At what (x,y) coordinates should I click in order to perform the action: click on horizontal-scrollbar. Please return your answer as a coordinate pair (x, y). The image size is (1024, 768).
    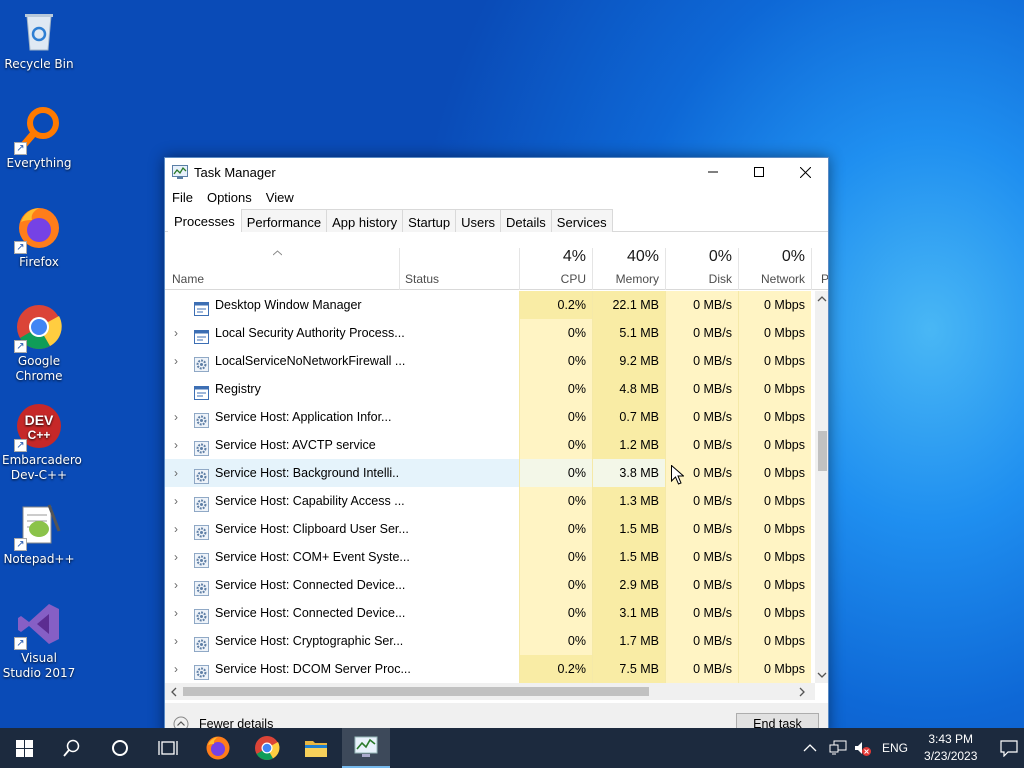
    Looking at the image, I should click on (490, 691).